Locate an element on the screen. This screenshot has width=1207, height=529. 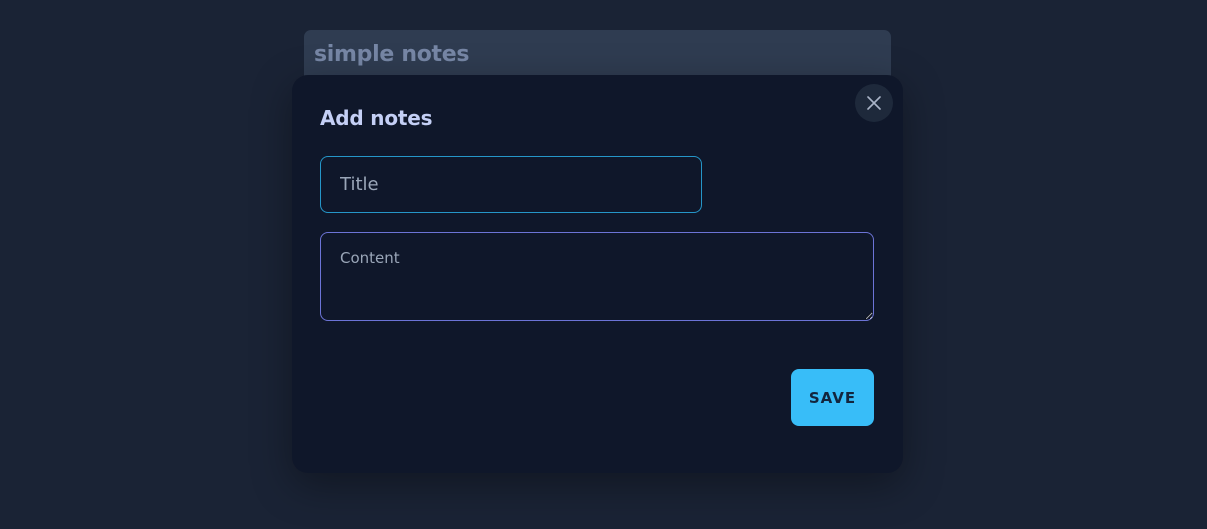
title-input is located at coordinates (511, 184).